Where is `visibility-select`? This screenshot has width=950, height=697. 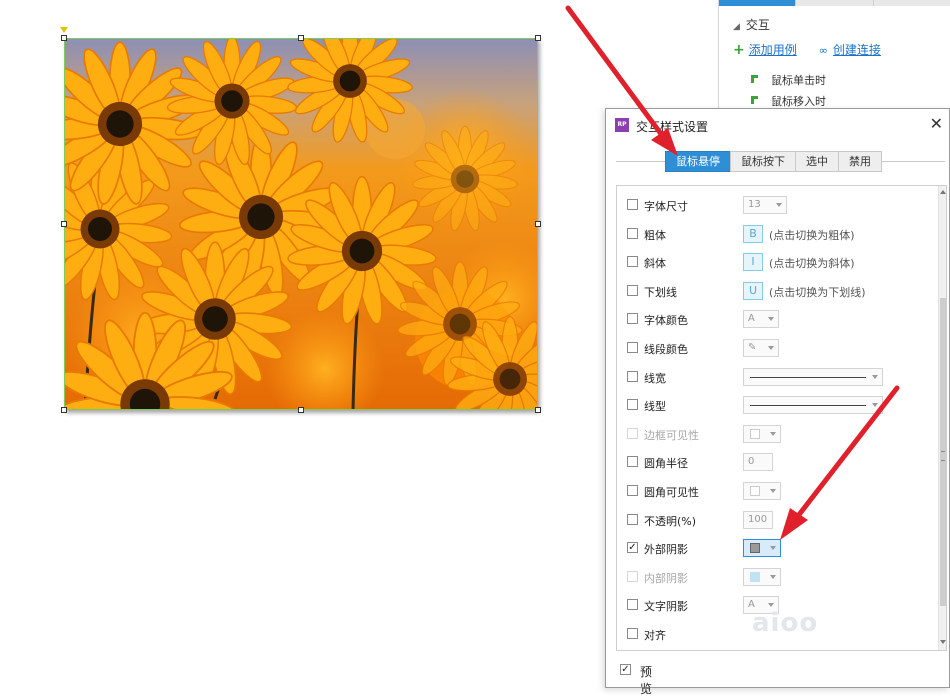 visibility-select is located at coordinates (762, 491).